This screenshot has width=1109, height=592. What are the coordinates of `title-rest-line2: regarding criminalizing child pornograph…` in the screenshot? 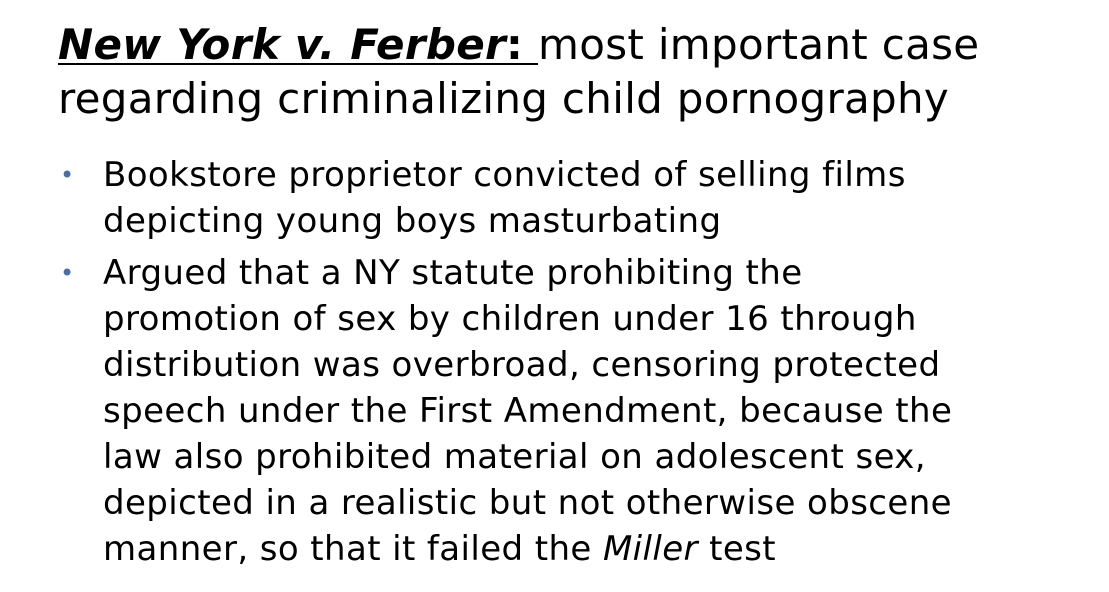 It's located at (504, 98).